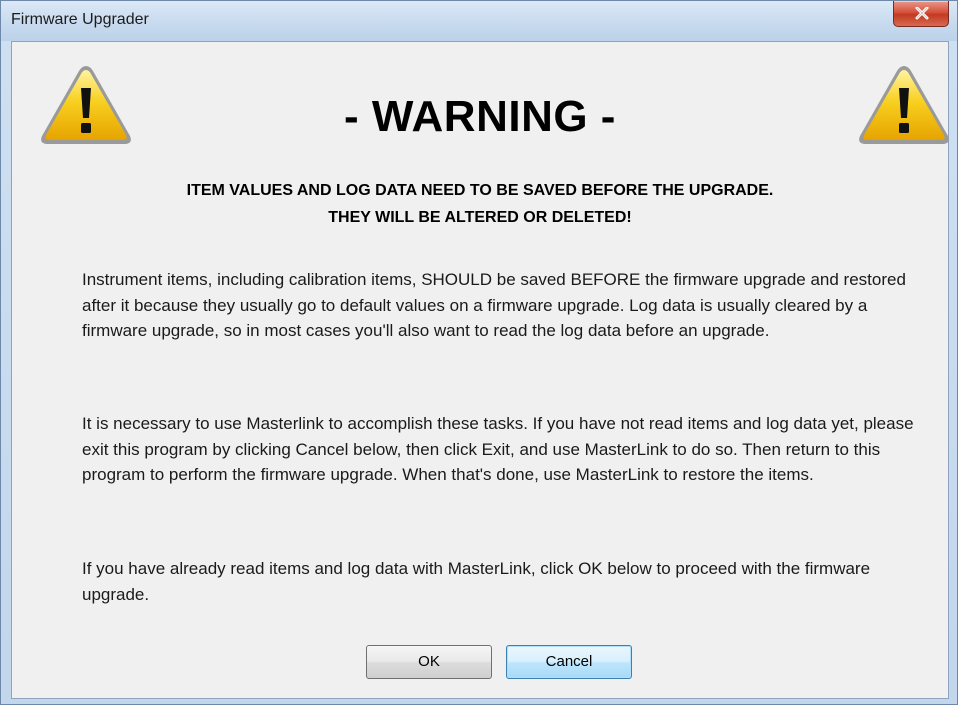  Describe the element at coordinates (429, 662) in the screenshot. I see `ok-button: OK` at that location.